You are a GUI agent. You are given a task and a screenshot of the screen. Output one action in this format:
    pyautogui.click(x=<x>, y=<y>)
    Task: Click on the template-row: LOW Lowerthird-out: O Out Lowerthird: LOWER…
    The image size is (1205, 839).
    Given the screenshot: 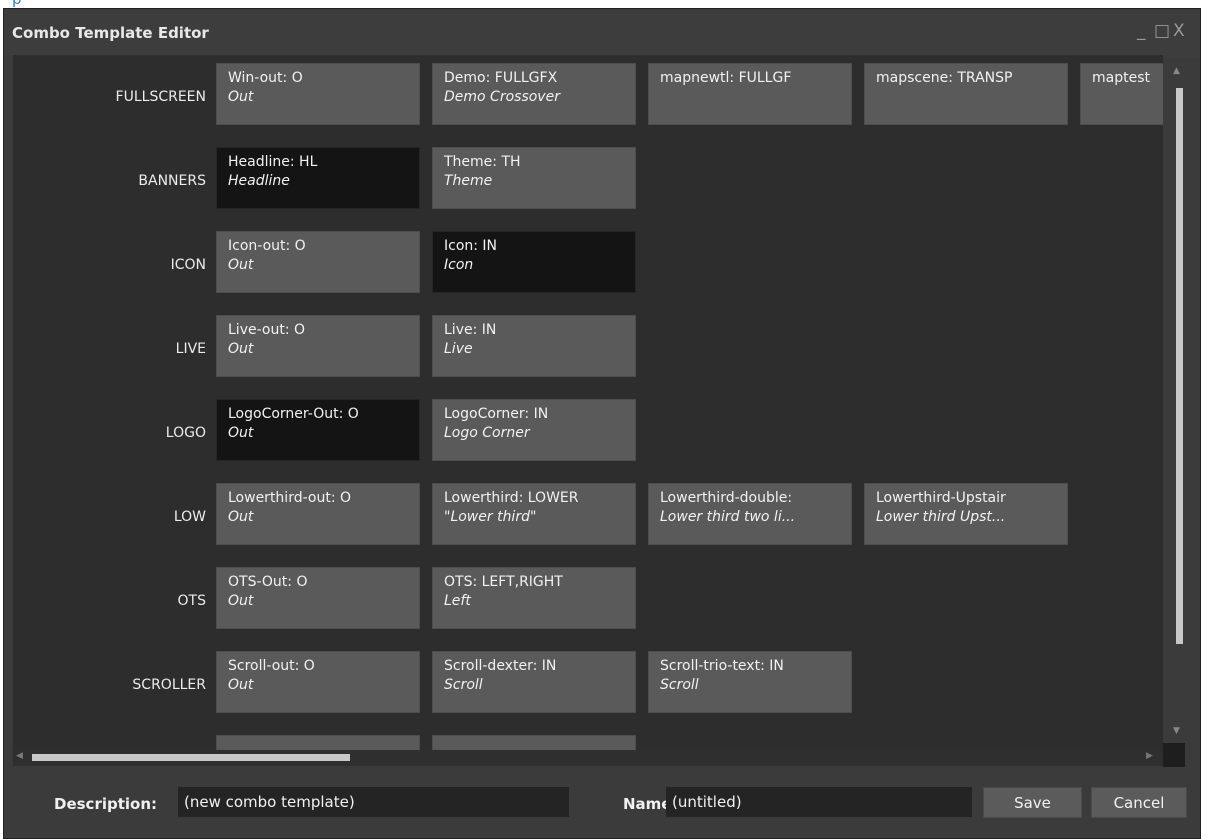 What is the action you would take?
    pyautogui.click(x=588, y=517)
    